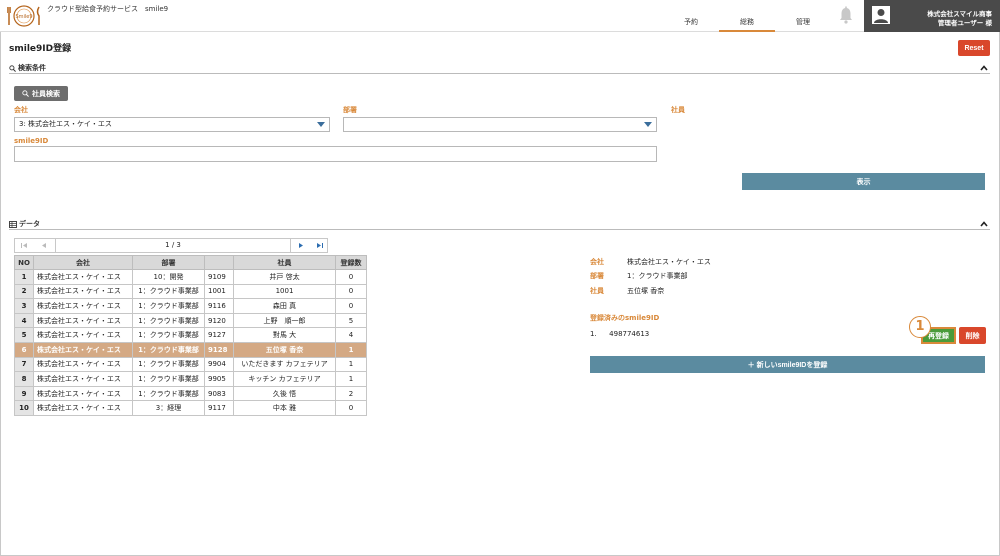  What do you see at coordinates (32, 68) in the screenshot?
I see `search-section-label: 検索条件` at bounding box center [32, 68].